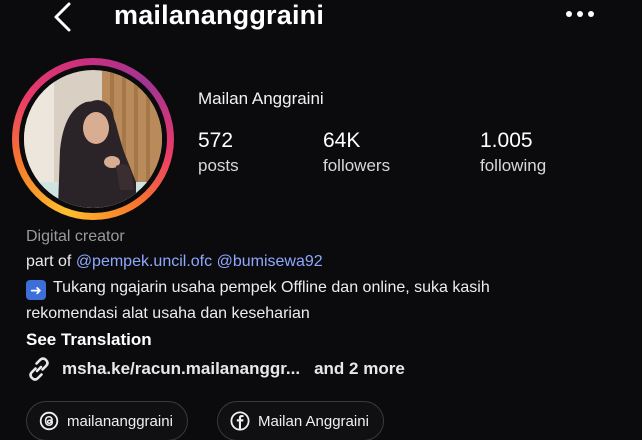 Image resolution: width=642 pixels, height=440 pixels. What do you see at coordinates (75, 236) in the screenshot?
I see `profile-category: Digital creator` at bounding box center [75, 236].